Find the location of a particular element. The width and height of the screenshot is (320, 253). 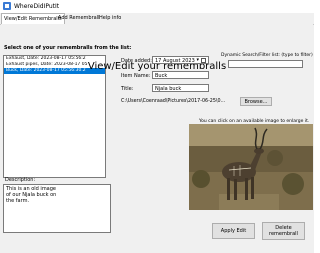

tab-help-info: Help info is located at coordinates (110, 18).